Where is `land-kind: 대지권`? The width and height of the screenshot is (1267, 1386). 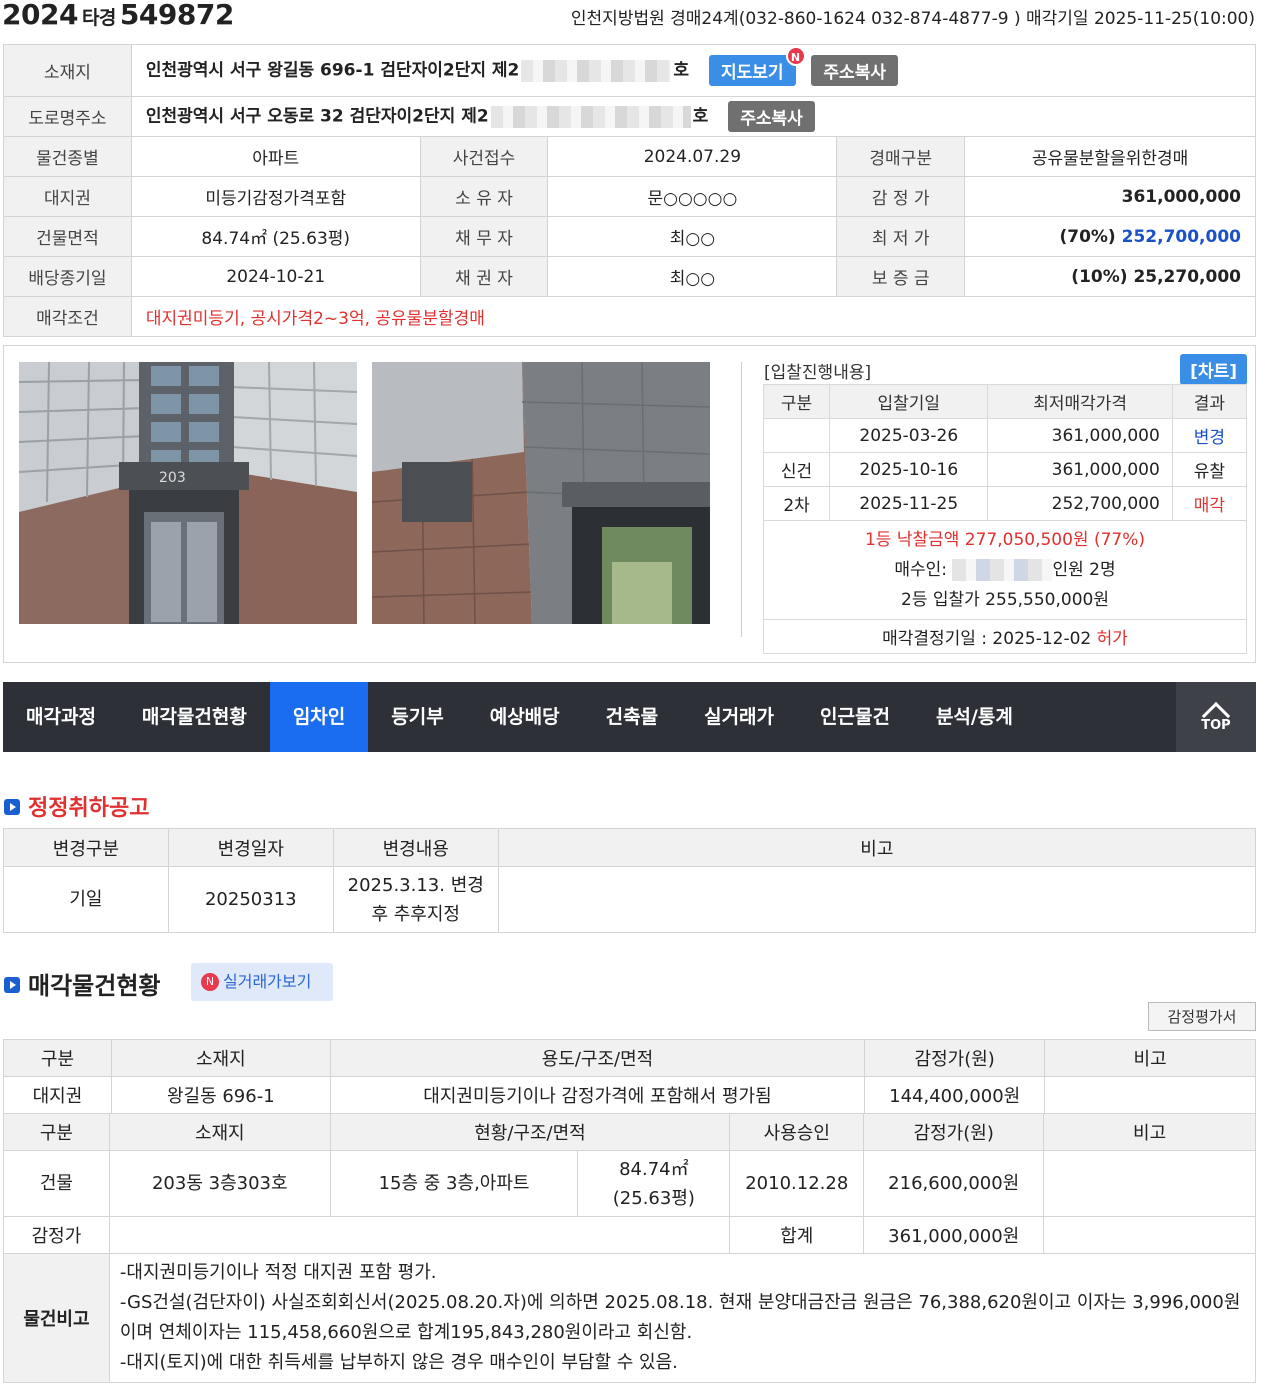 land-kind: 대지권 is located at coordinates (57, 1095).